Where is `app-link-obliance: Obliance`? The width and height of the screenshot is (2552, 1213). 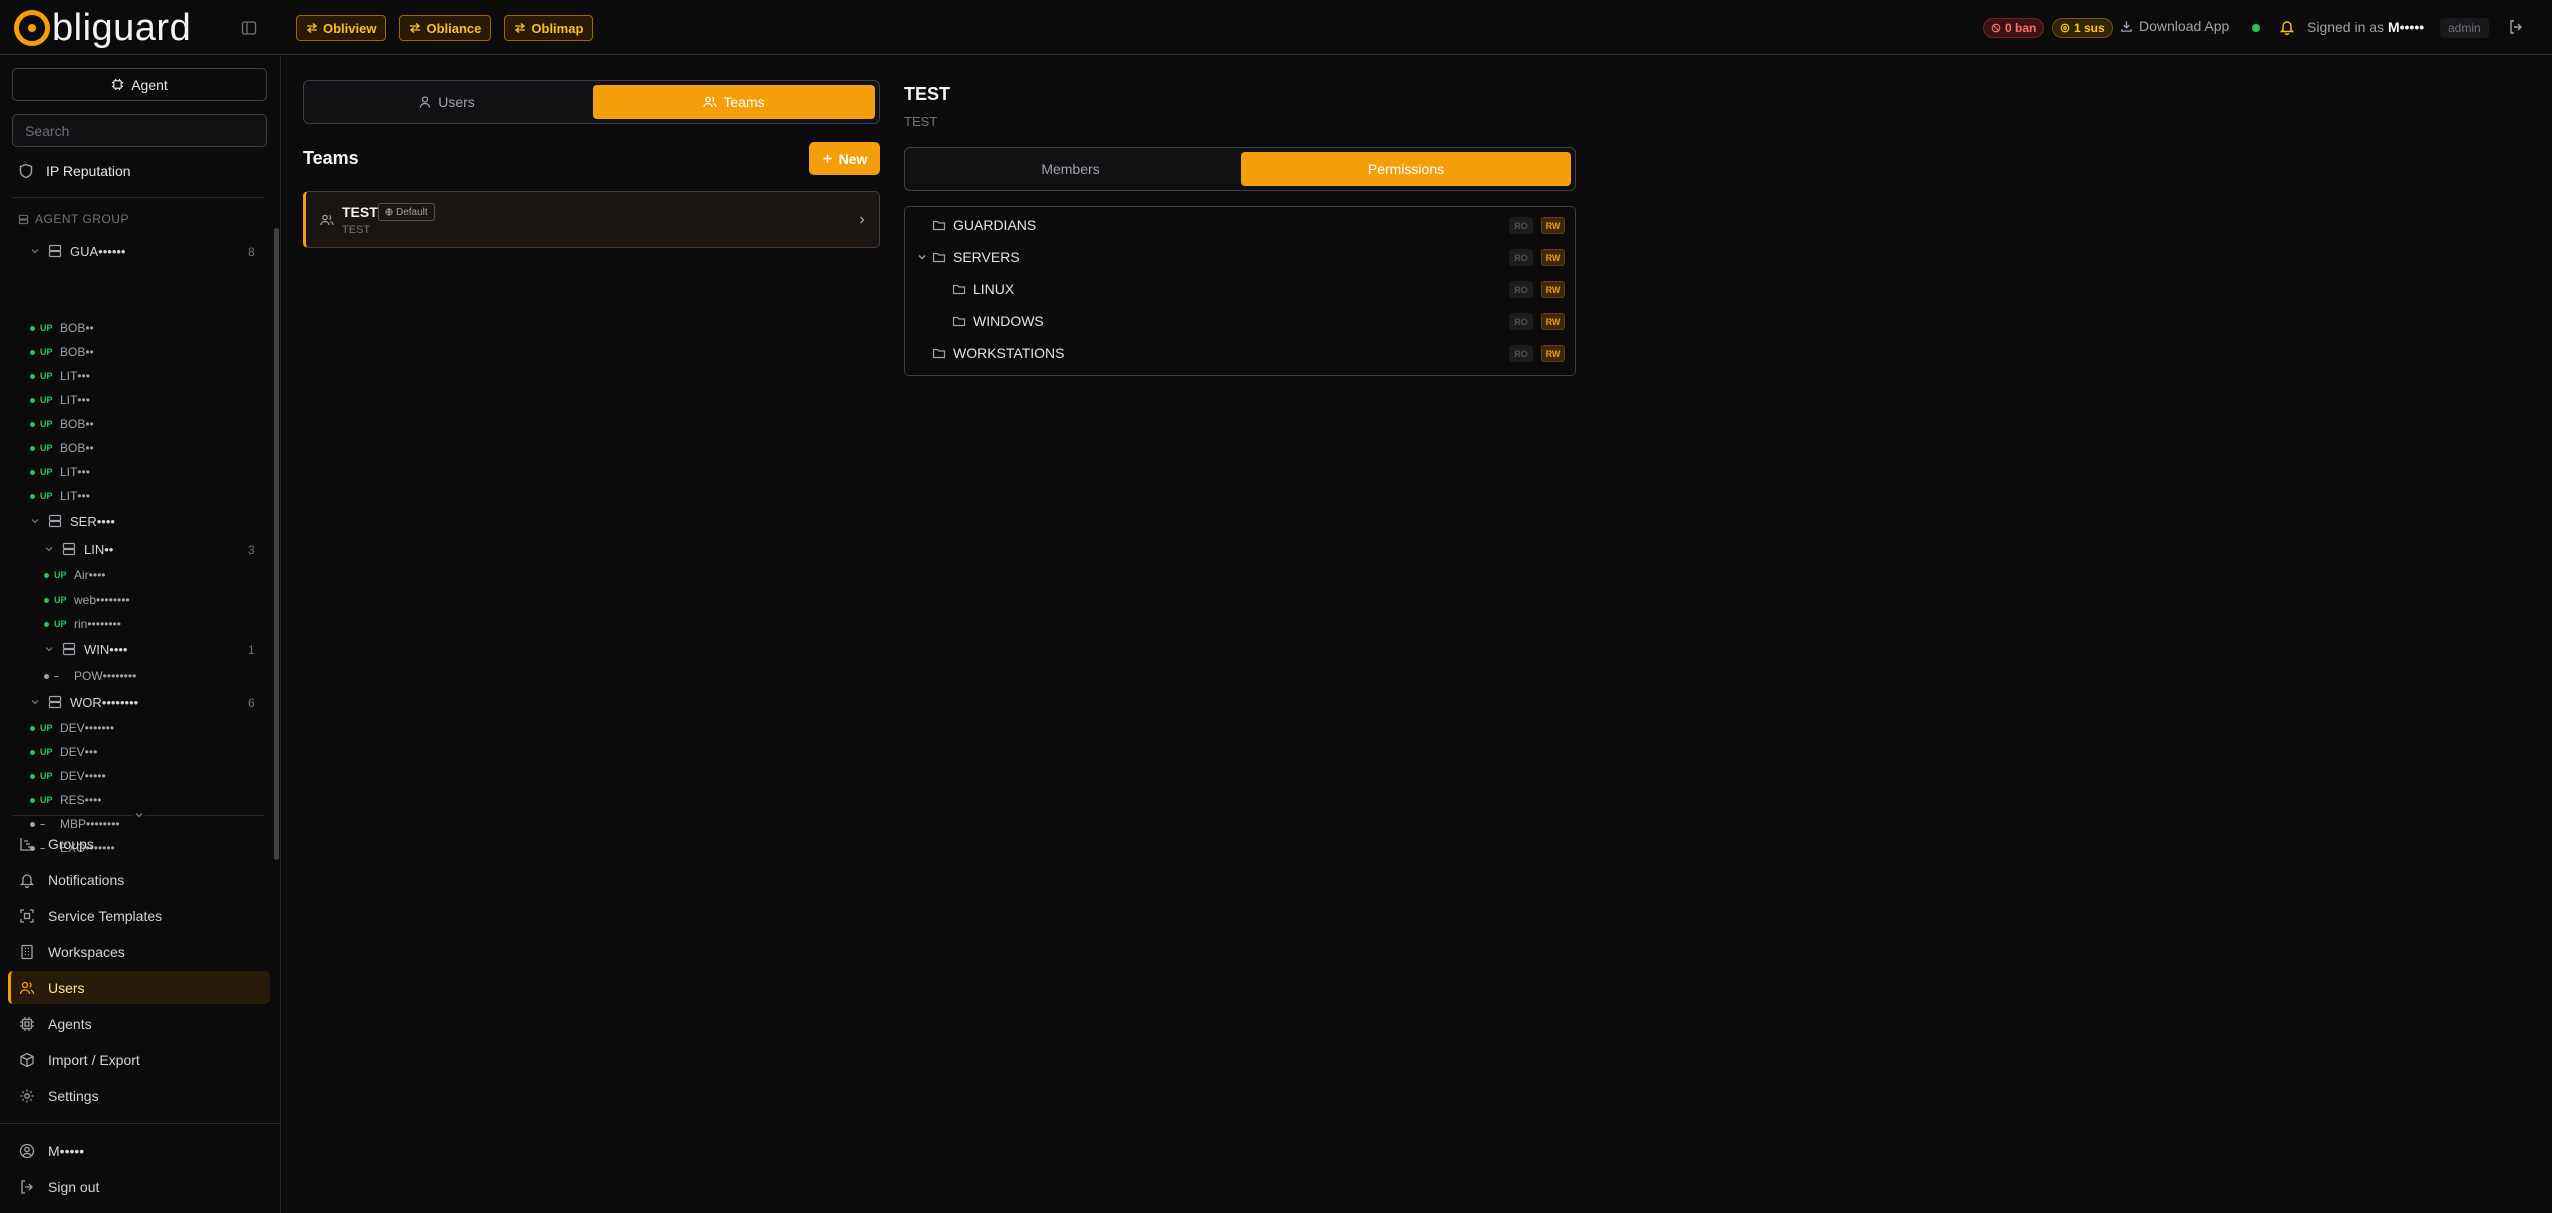 app-link-obliance: Obliance is located at coordinates (445, 28).